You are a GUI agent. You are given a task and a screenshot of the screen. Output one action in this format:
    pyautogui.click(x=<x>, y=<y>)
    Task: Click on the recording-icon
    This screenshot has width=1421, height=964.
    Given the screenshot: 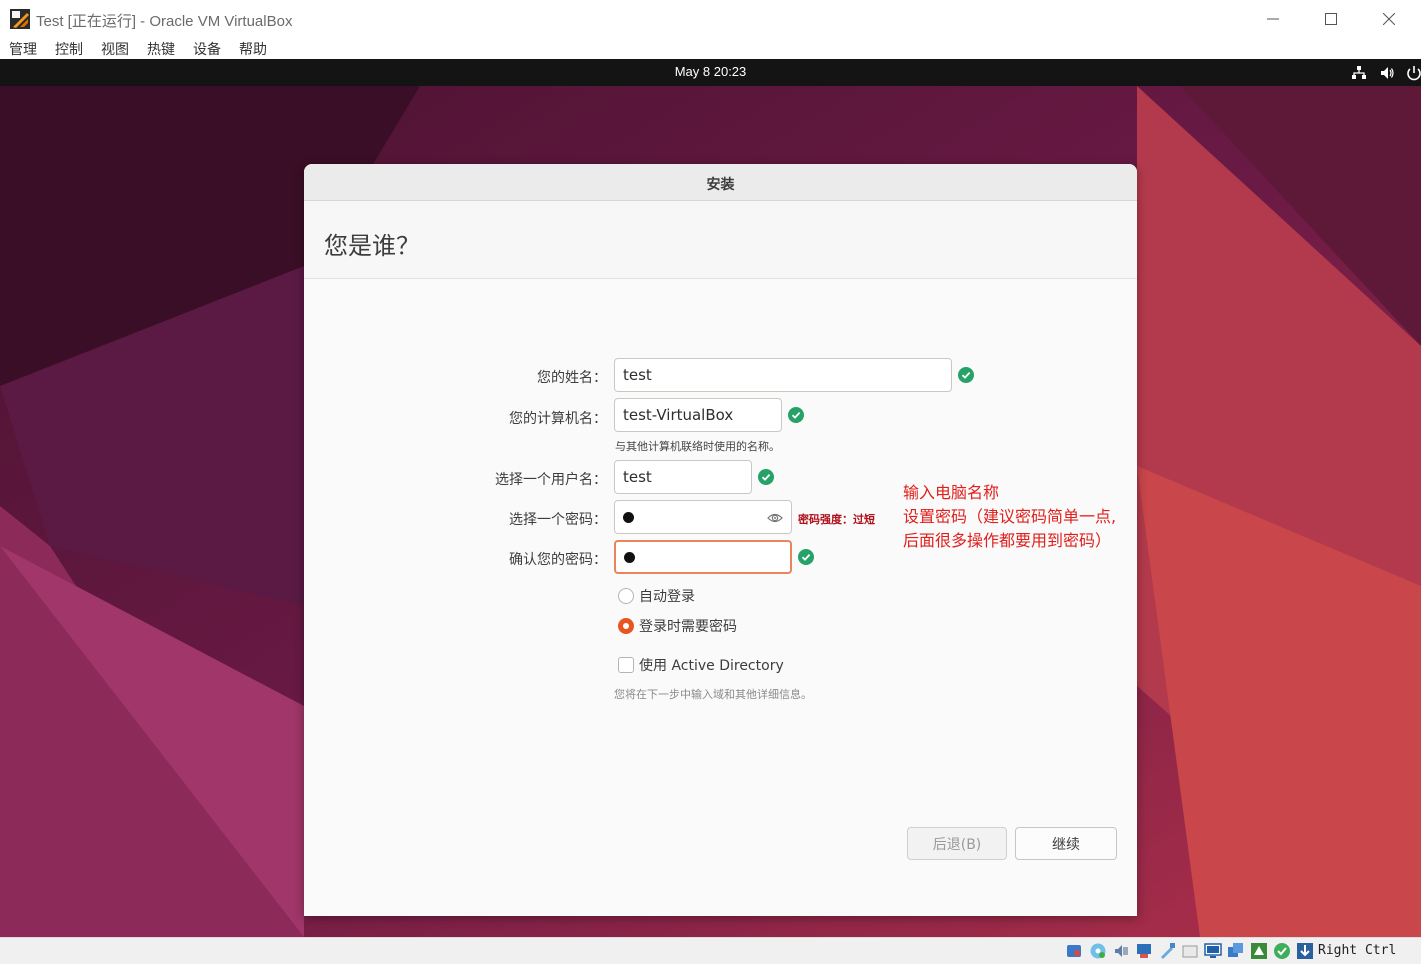 What is the action you would take?
    pyautogui.click(x=1236, y=951)
    